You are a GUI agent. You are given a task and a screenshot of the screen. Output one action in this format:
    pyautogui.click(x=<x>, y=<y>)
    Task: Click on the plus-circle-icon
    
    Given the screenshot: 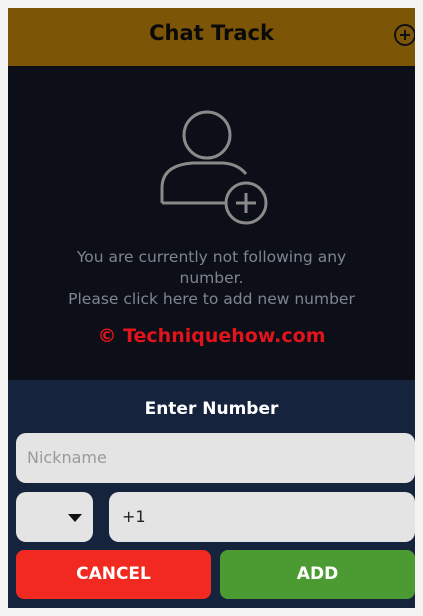 What is the action you would take?
    pyautogui.click(x=404, y=35)
    